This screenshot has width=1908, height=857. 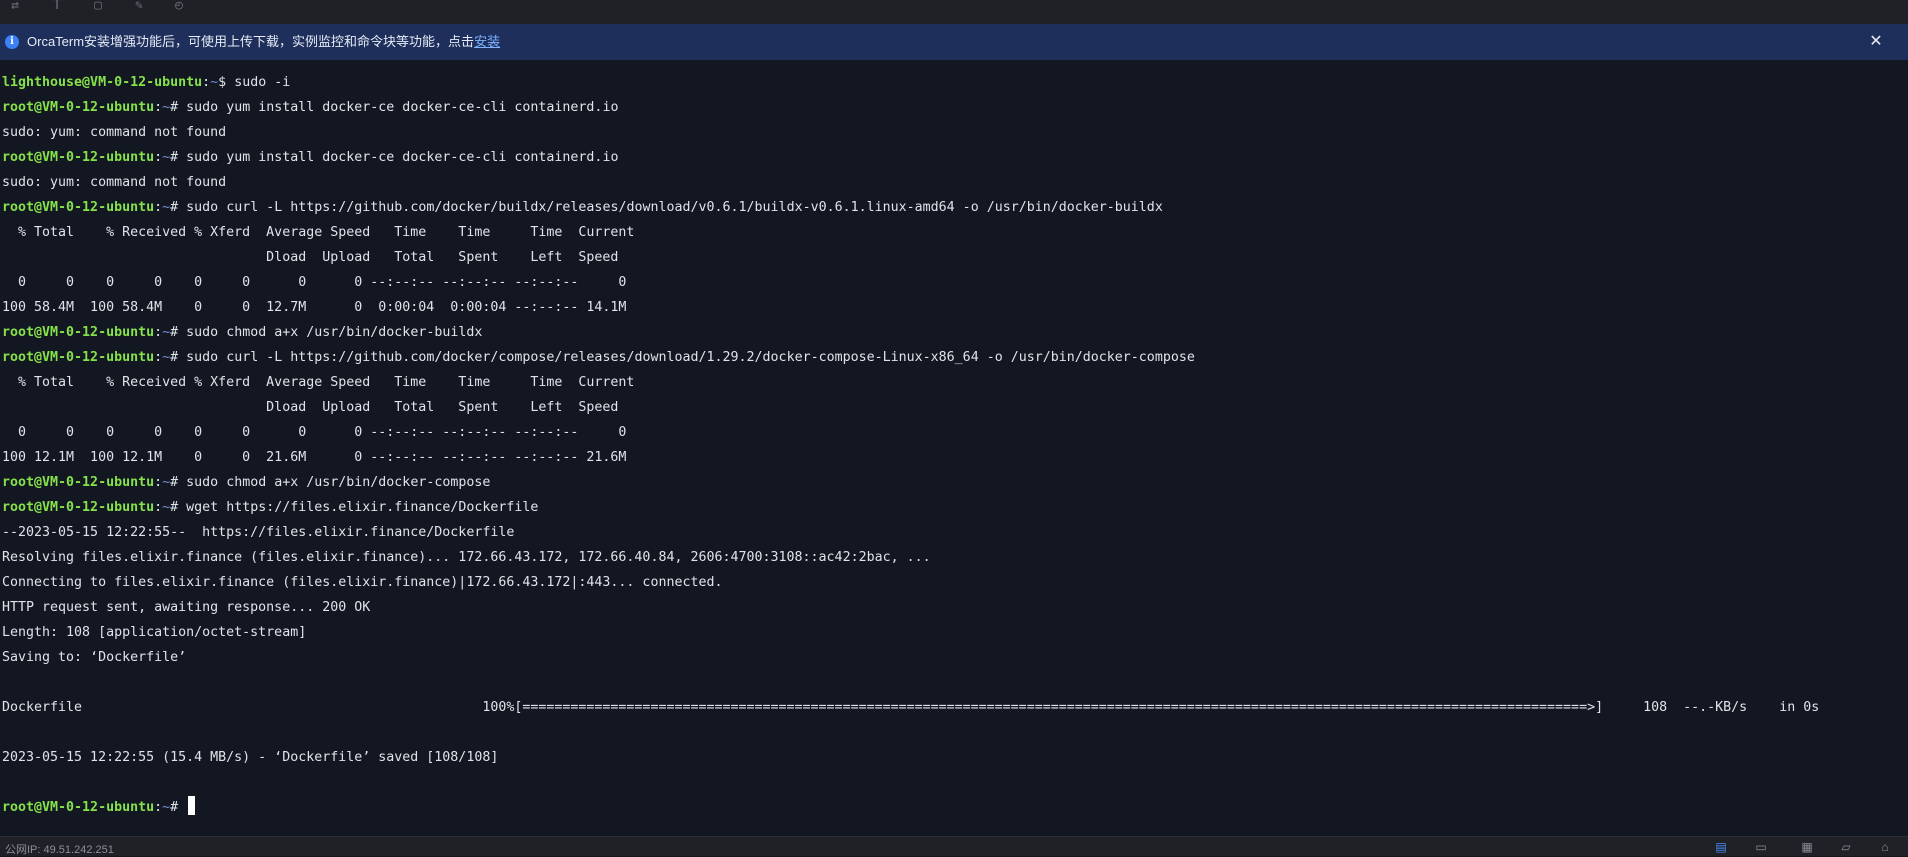 I want to click on prompt-line: root@VM-0-12-ubuntu:~#, so click(x=99, y=807).